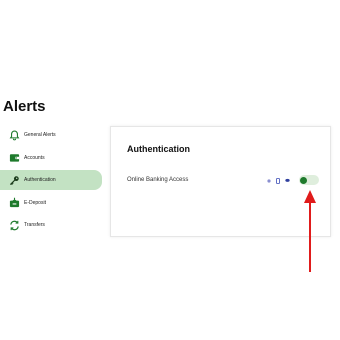 The height and width of the screenshot is (340, 340). I want to click on page-title: Alerts, so click(24, 106).